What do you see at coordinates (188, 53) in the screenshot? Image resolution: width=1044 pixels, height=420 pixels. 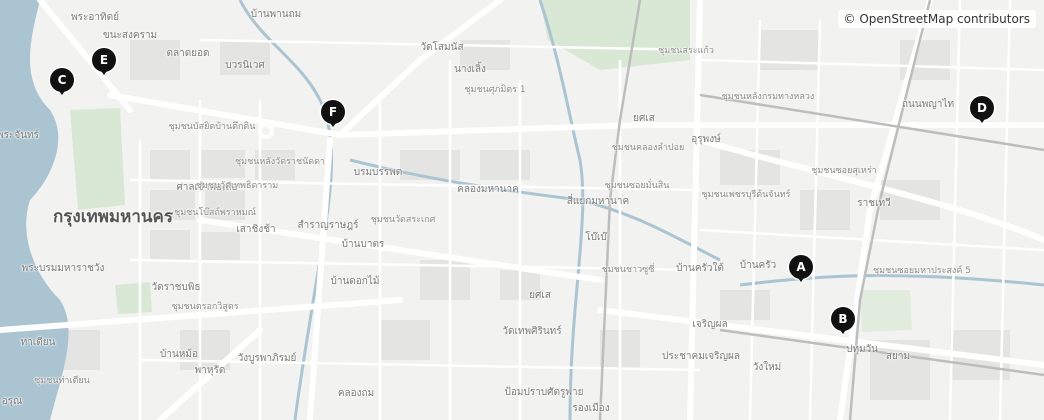 I see `label-talat-yot: ตลาดยอด` at bounding box center [188, 53].